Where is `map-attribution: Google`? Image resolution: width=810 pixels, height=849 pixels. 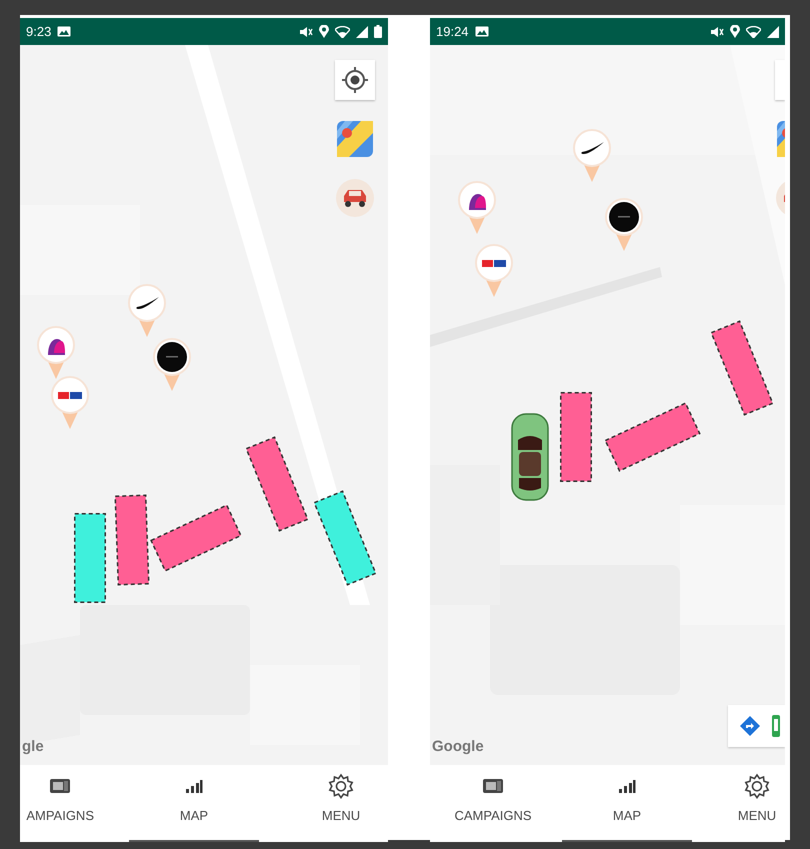 map-attribution: Google is located at coordinates (458, 746).